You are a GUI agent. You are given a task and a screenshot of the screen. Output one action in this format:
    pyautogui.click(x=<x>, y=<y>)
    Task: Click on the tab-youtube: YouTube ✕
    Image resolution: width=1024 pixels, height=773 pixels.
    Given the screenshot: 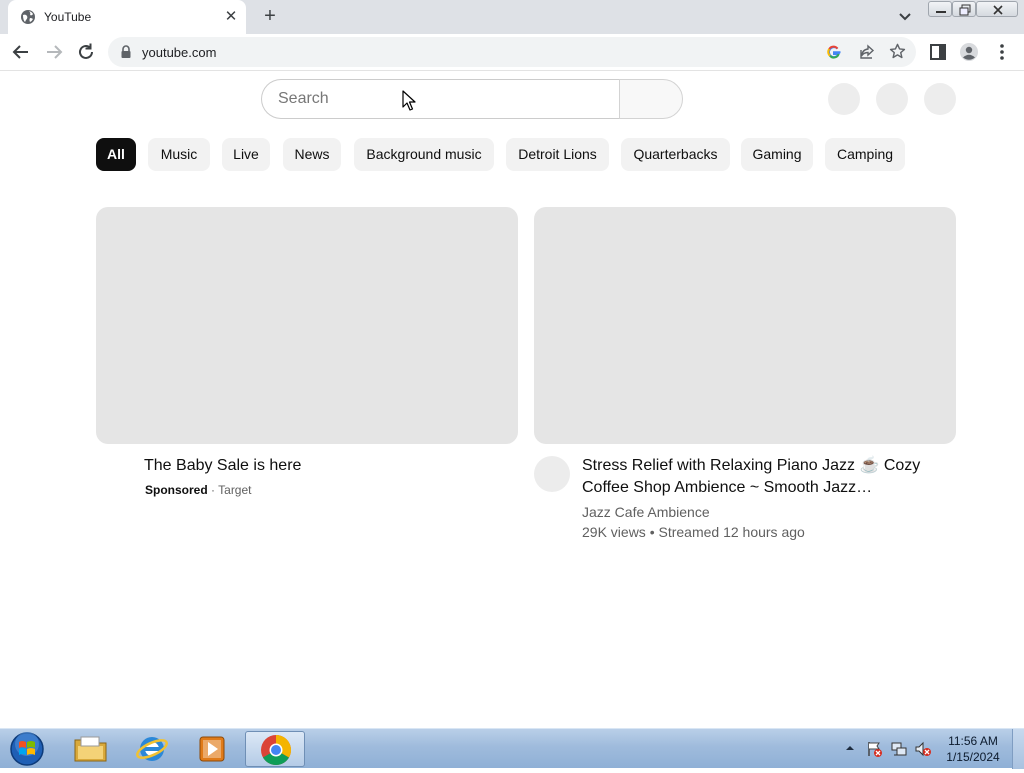 What is the action you would take?
    pyautogui.click(x=127, y=17)
    